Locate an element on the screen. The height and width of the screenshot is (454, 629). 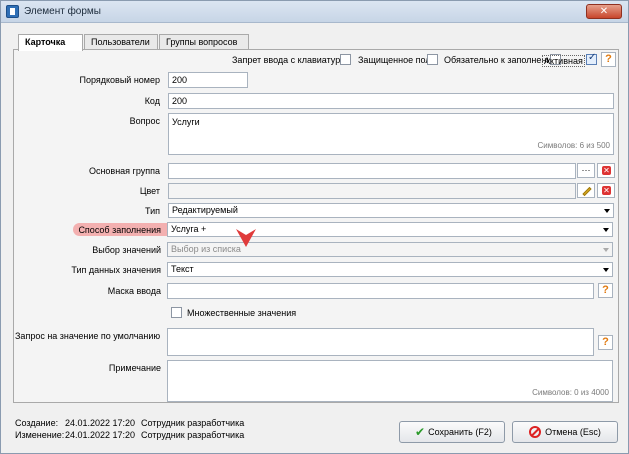
created-date: 24.01.2022 17:20 is located at coordinates (100, 423).